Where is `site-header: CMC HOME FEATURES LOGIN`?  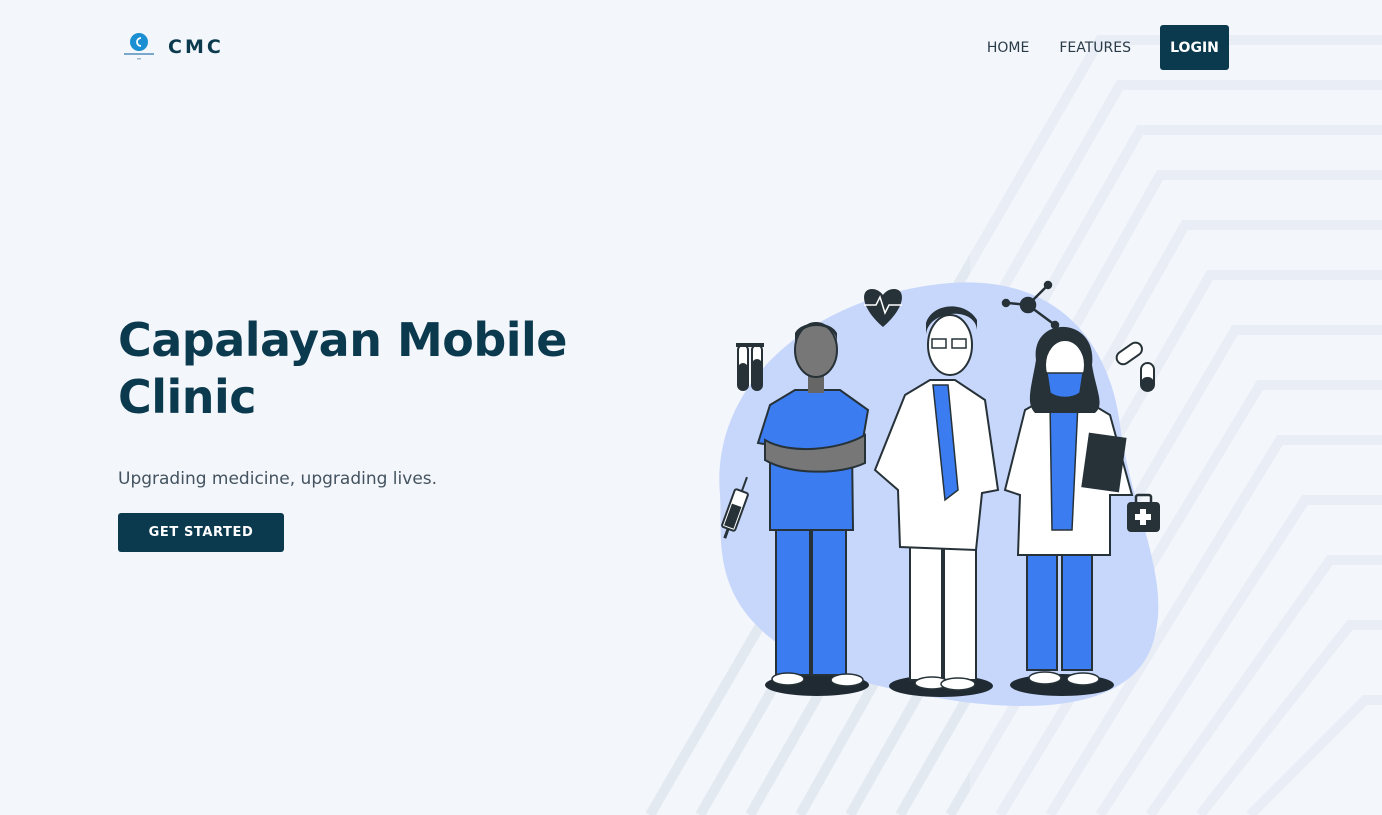
site-header: CMC HOME FEATURES LOGIN is located at coordinates (691, 47).